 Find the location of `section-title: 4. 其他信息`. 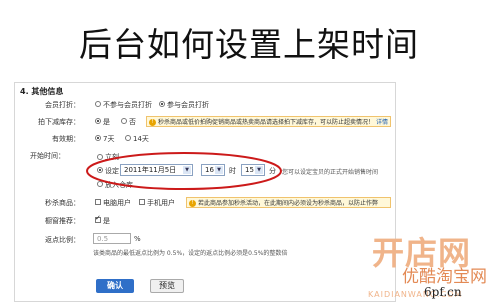

section-title: 4. 其他信息 is located at coordinates (42, 91).